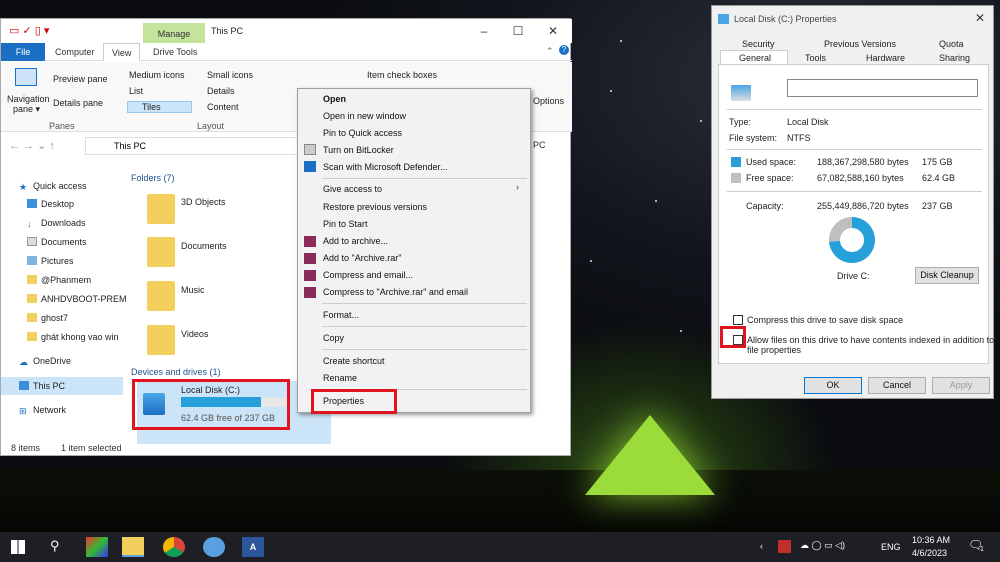 This screenshot has width=1000, height=562. Describe the element at coordinates (50, 204) in the screenshot. I see `nav-desktop: Desktop` at that location.